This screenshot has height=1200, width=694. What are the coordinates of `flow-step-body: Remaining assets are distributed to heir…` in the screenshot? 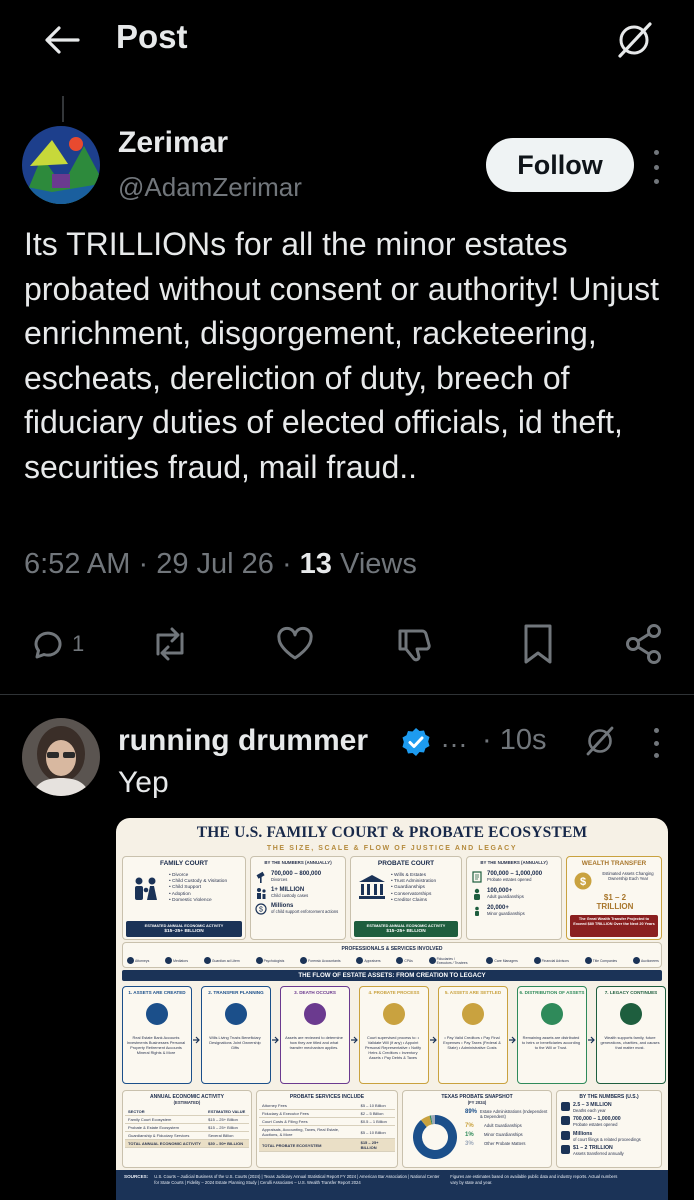 It's located at (551, 1042).